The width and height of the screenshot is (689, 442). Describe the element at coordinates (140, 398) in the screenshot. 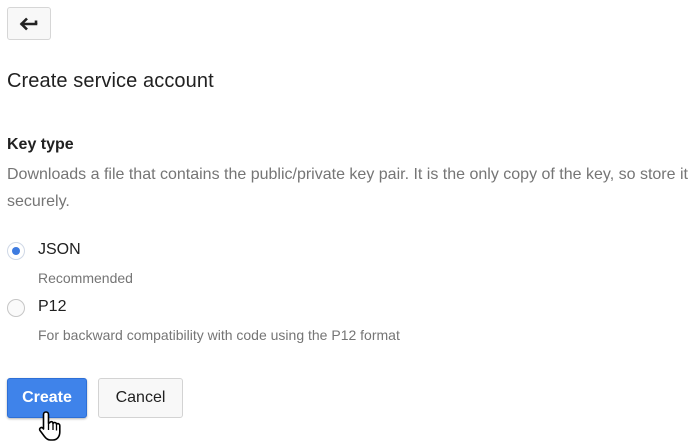

I see `cancel-button: Cancel` at that location.